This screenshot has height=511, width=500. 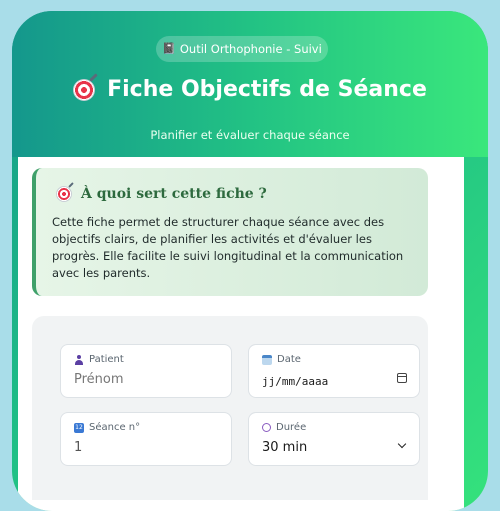 What do you see at coordinates (169, 48) in the screenshot?
I see `notebook-icon: 📓` at bounding box center [169, 48].